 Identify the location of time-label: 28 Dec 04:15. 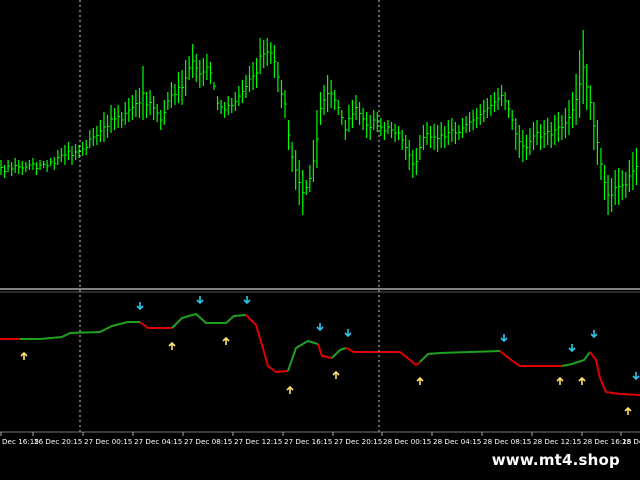
(457, 441).